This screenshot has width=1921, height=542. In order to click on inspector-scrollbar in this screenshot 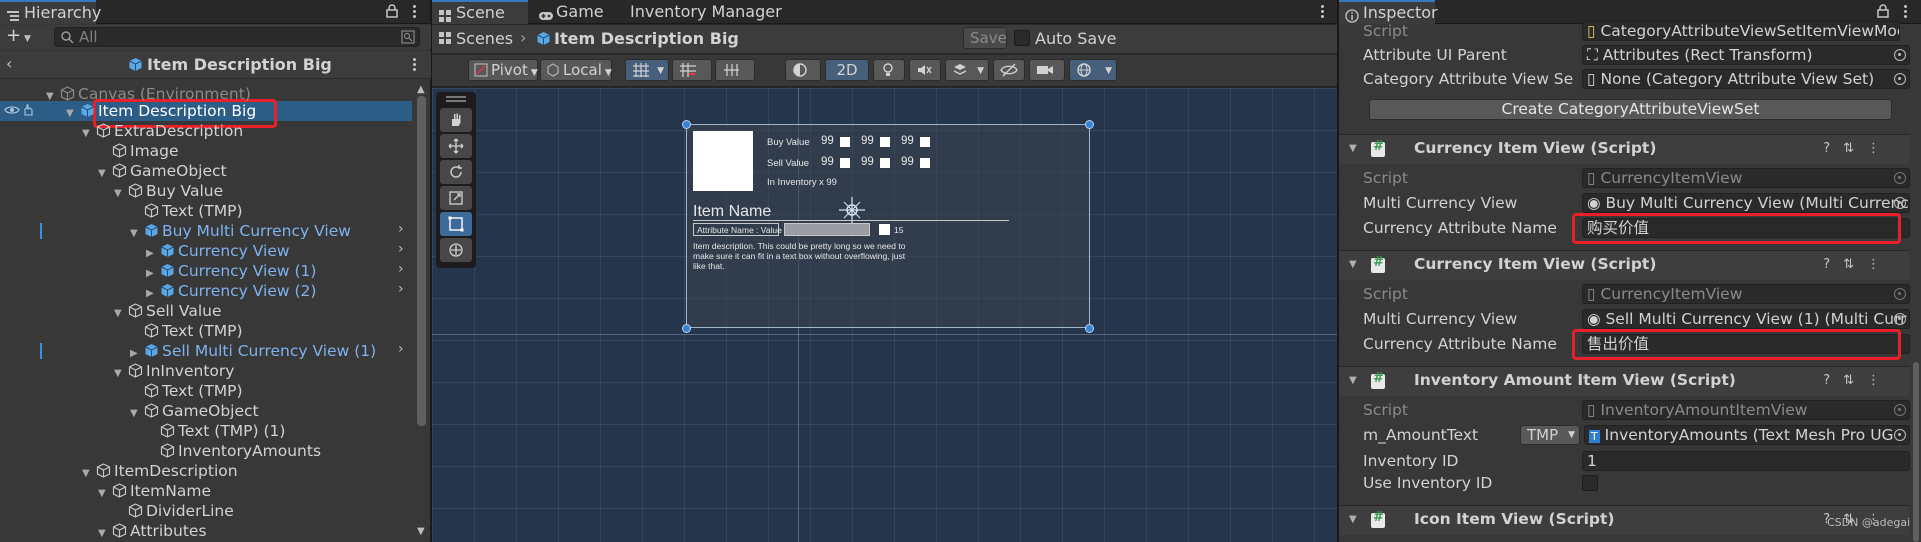, I will do `click(1916, 452)`.